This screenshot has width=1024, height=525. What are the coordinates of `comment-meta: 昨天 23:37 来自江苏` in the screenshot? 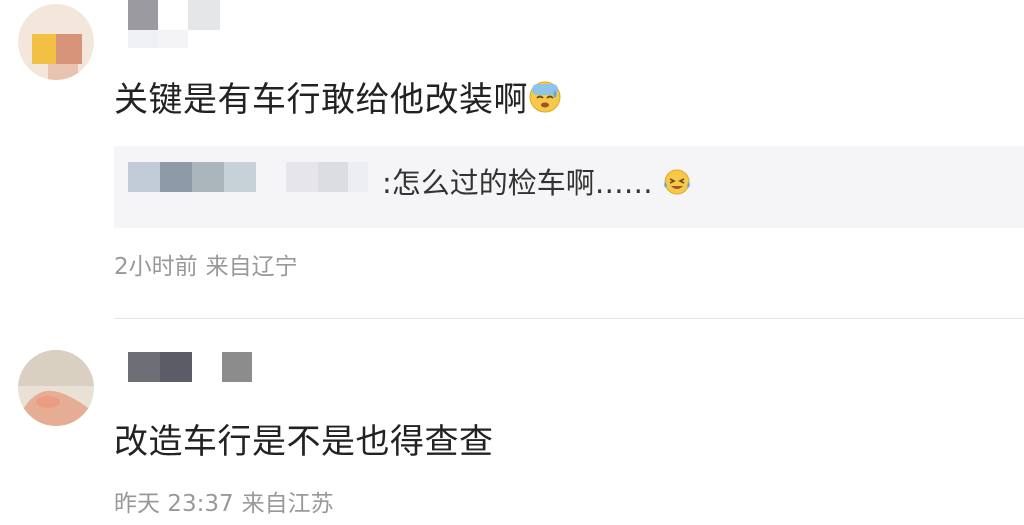 It's located at (228, 504).